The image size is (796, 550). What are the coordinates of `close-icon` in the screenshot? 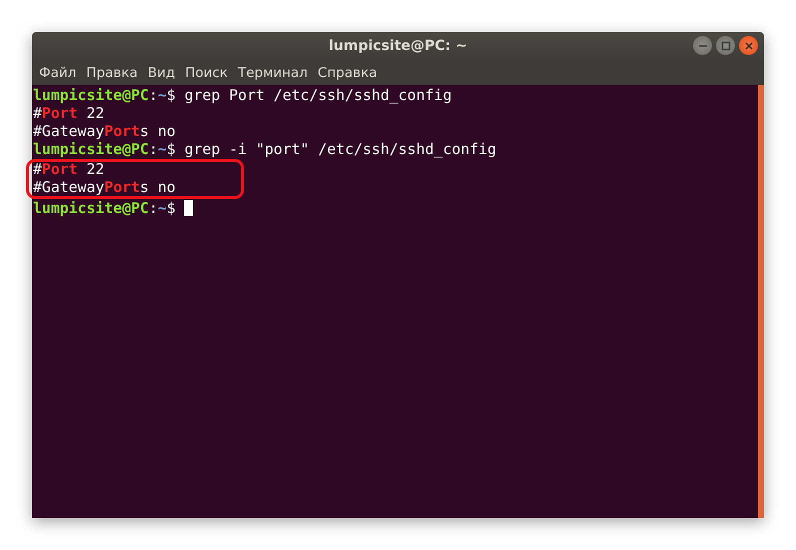 It's located at (749, 45).